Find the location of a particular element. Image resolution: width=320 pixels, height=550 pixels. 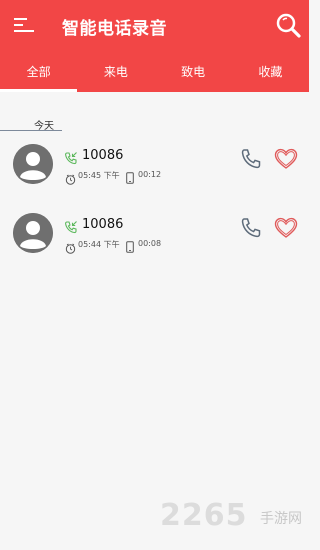

watermark-text: 手游网 is located at coordinates (281, 519).